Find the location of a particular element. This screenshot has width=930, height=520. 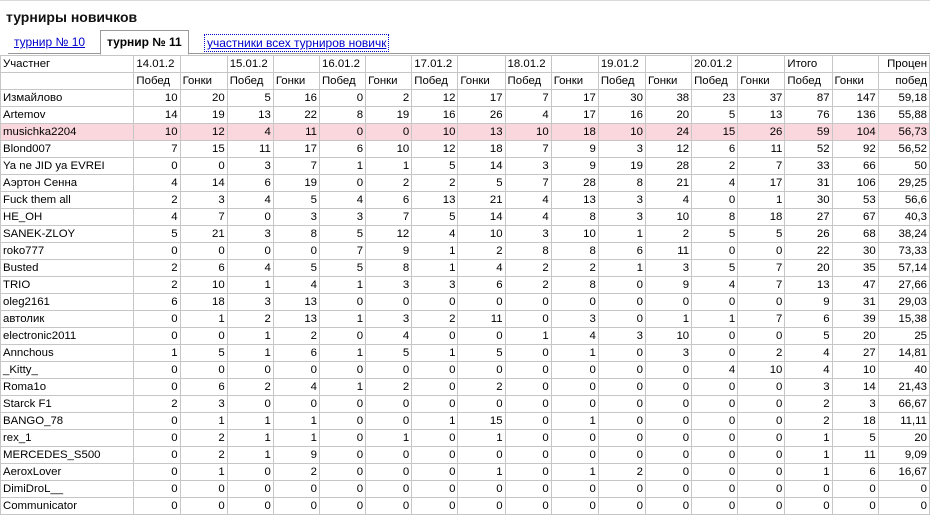

table-row: Communicator 0 0 0 0 0 0 0 0 0 0 0 0 0 0 0 0 0 is located at coordinates (465, 506).